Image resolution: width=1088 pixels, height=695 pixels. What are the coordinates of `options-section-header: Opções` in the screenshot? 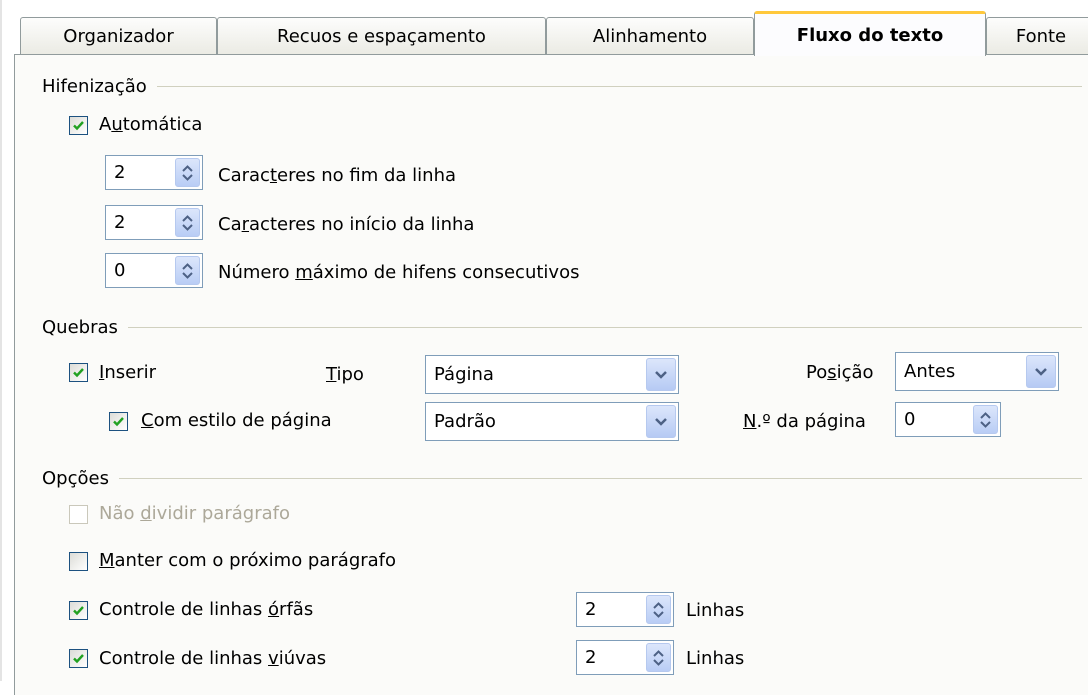 It's located at (562, 478).